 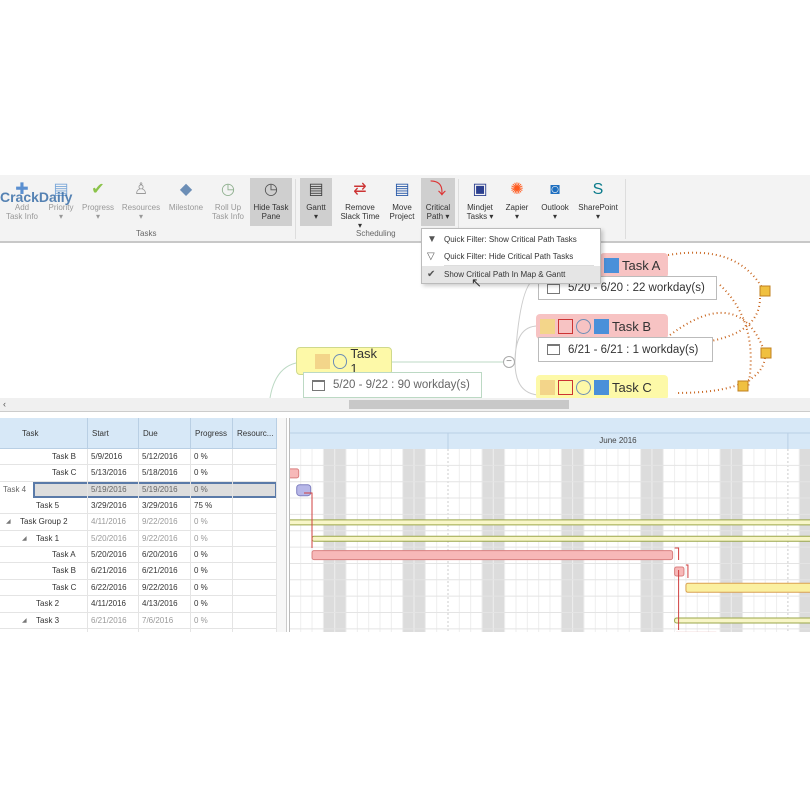 What do you see at coordinates (598, 207) in the screenshot?
I see `button-label: SharePoint` at bounding box center [598, 207].